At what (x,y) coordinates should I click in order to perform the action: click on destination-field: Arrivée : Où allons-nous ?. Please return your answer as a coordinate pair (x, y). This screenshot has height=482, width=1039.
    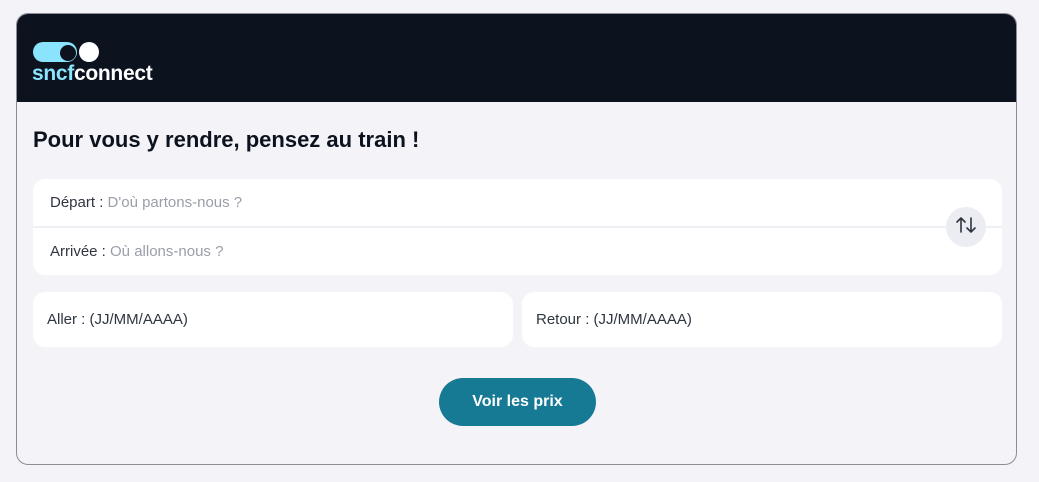
    Looking at the image, I should click on (517, 251).